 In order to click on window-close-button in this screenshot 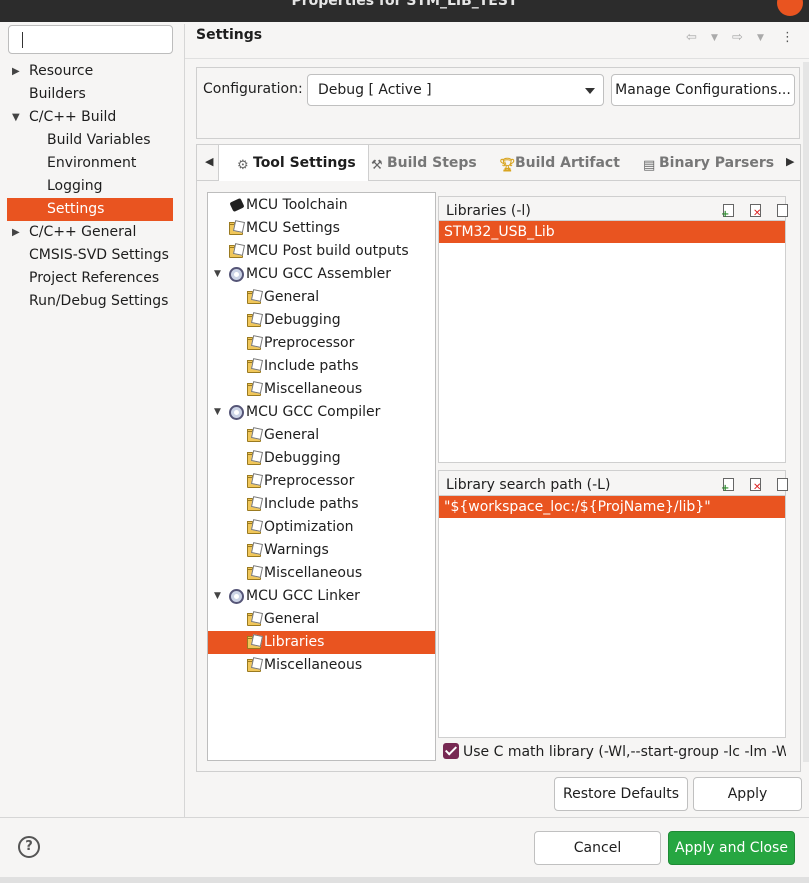, I will do `click(790, 8)`.